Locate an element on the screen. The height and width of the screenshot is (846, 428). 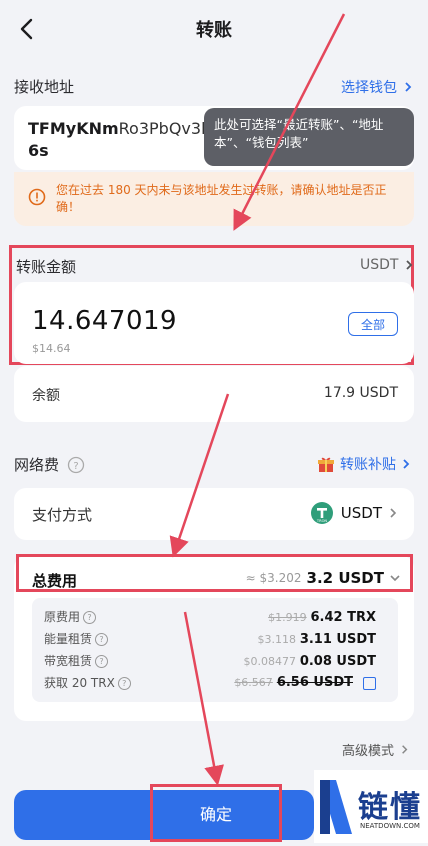
arrow-to-amount is located at coordinates (289, 122).